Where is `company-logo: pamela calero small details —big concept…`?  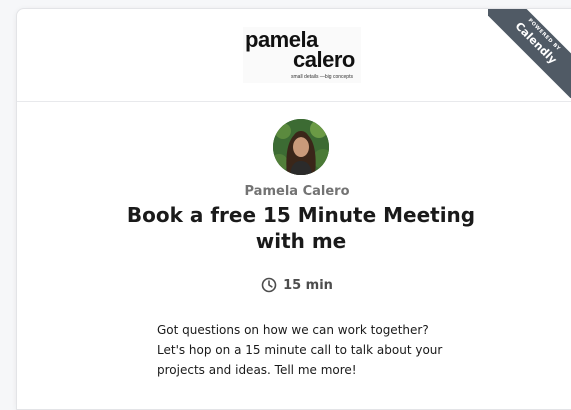
company-logo: pamela calero small details —big concept… is located at coordinates (302, 55).